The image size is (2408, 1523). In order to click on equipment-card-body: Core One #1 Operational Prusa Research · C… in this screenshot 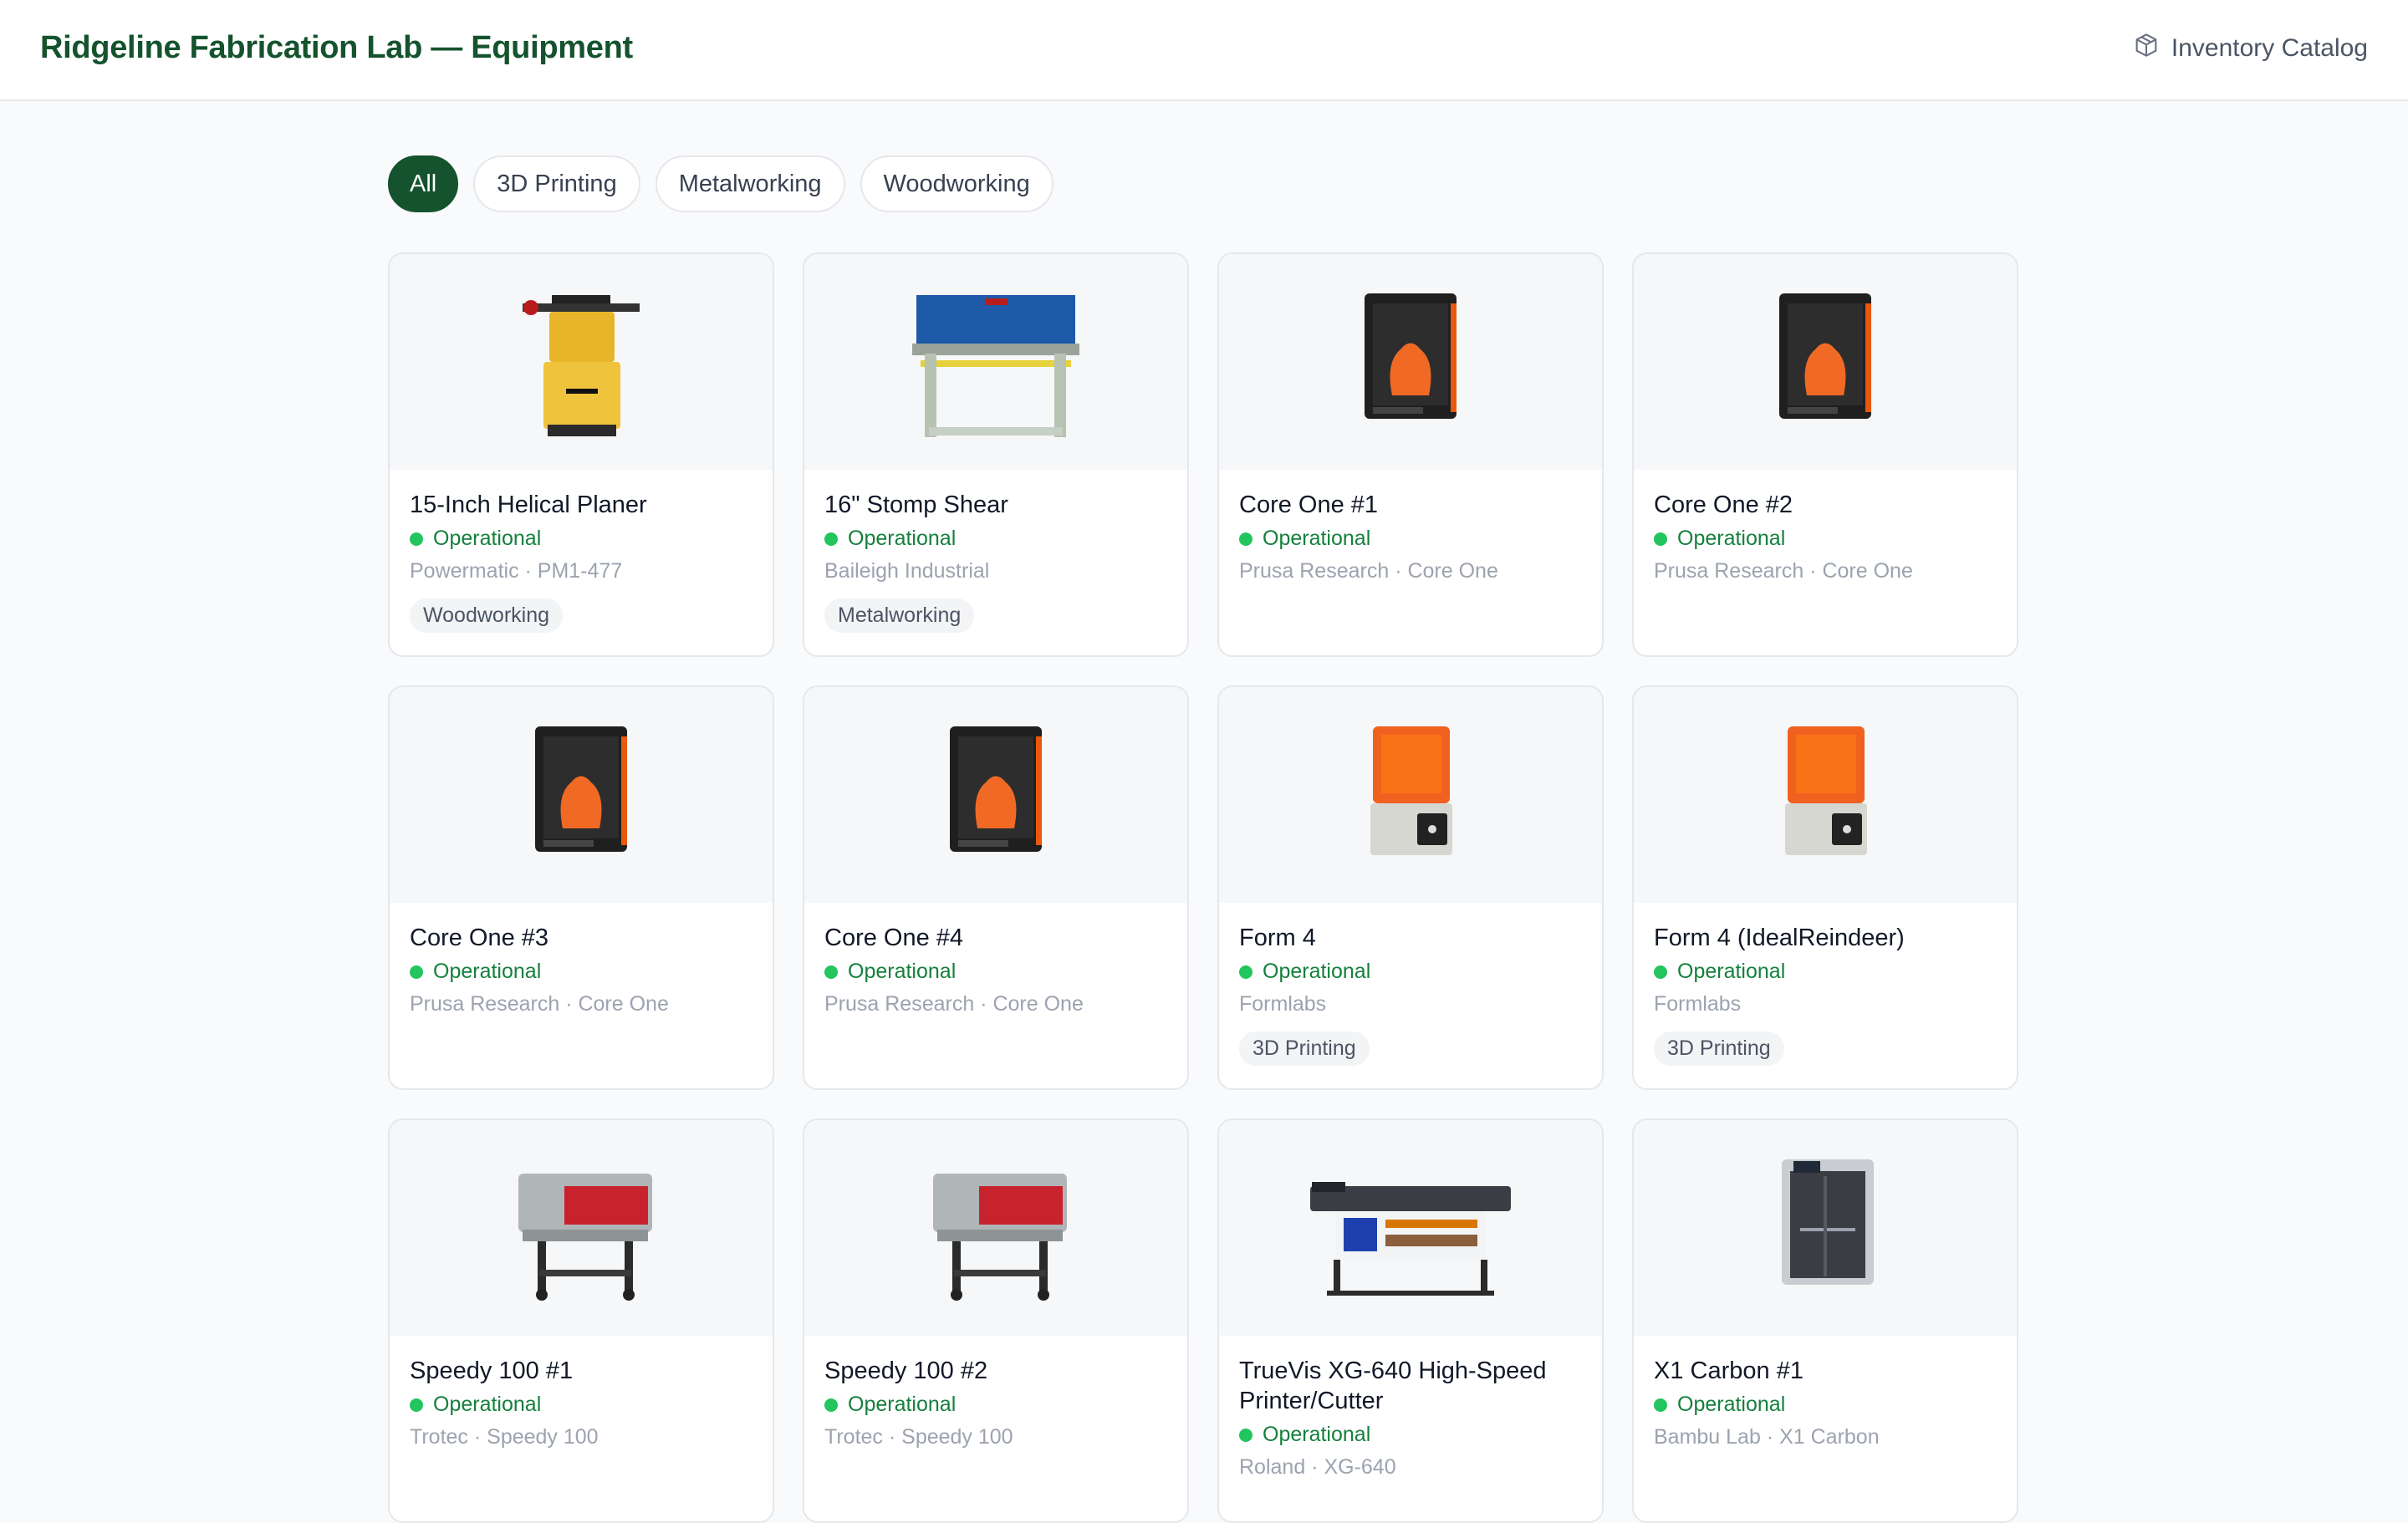, I will do `click(1410, 526)`.